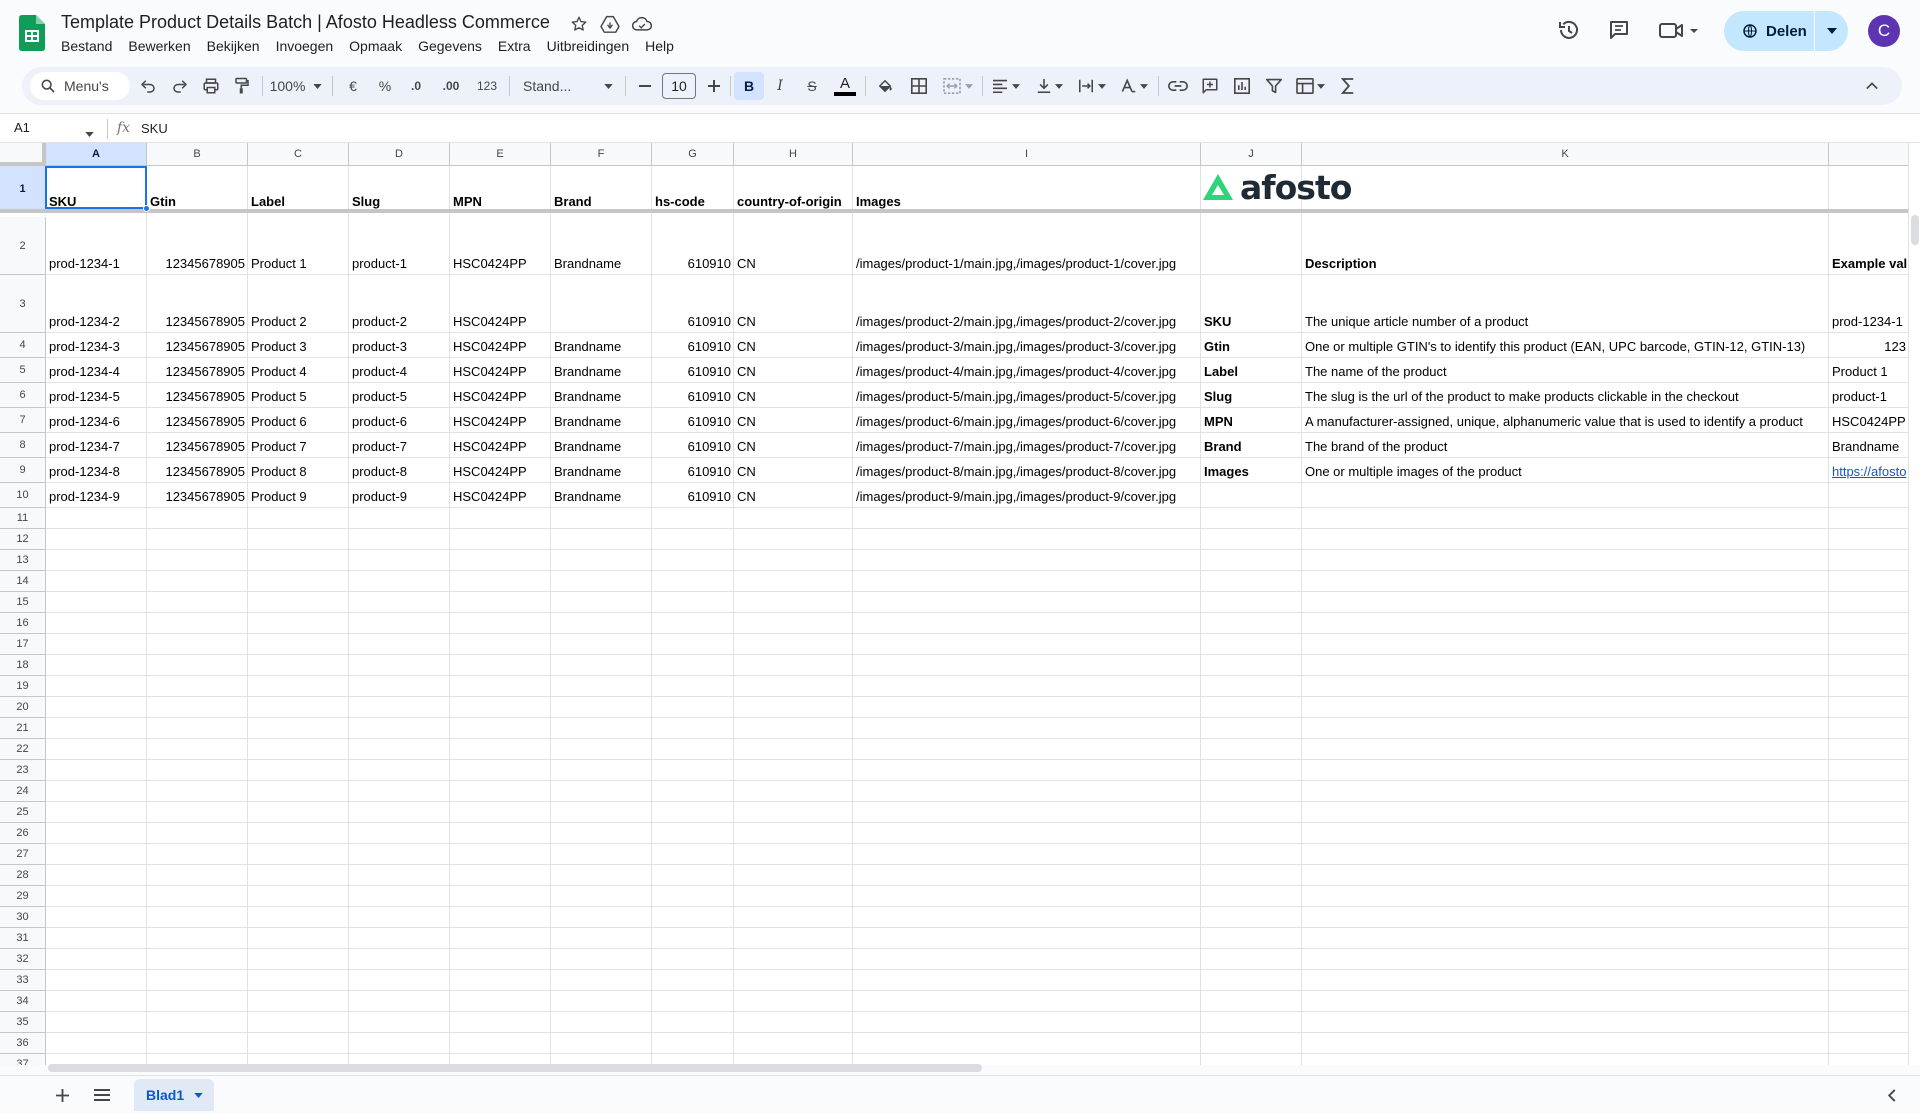 This screenshot has height=1113, width=1920. I want to click on menu-bewerken: Bewerken, so click(159, 46).